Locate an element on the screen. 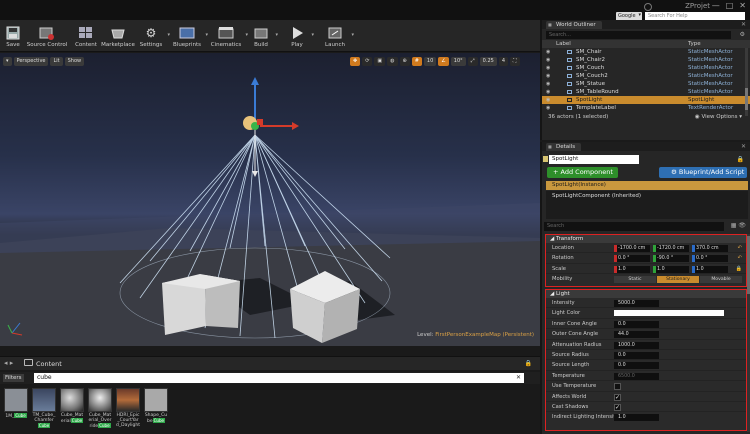 This screenshot has height=434, width=750. launch-dropdown-icon: ▾ is located at coordinates (352, 35).